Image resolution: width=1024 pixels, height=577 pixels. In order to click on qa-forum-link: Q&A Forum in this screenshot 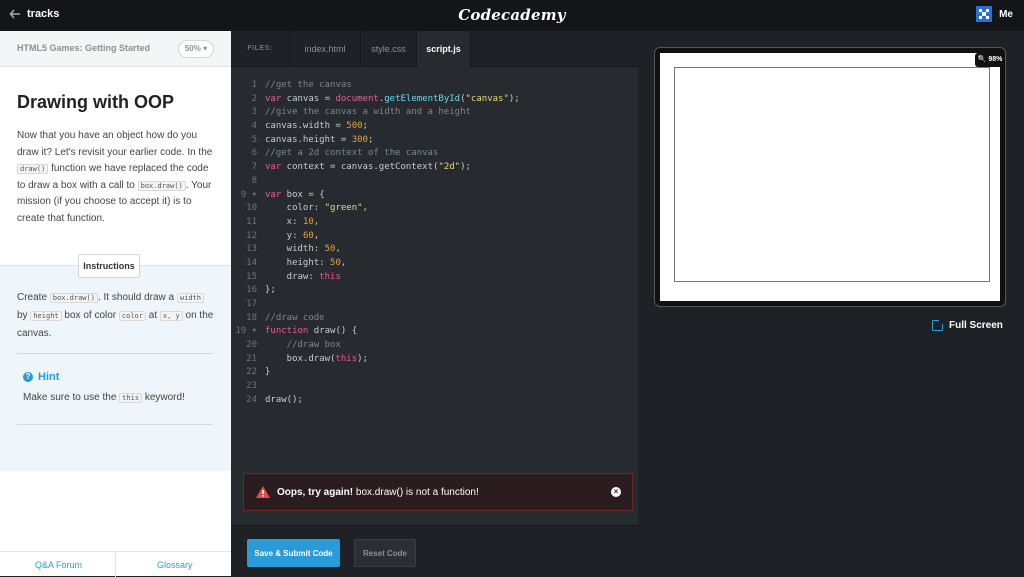, I will do `click(58, 565)`.